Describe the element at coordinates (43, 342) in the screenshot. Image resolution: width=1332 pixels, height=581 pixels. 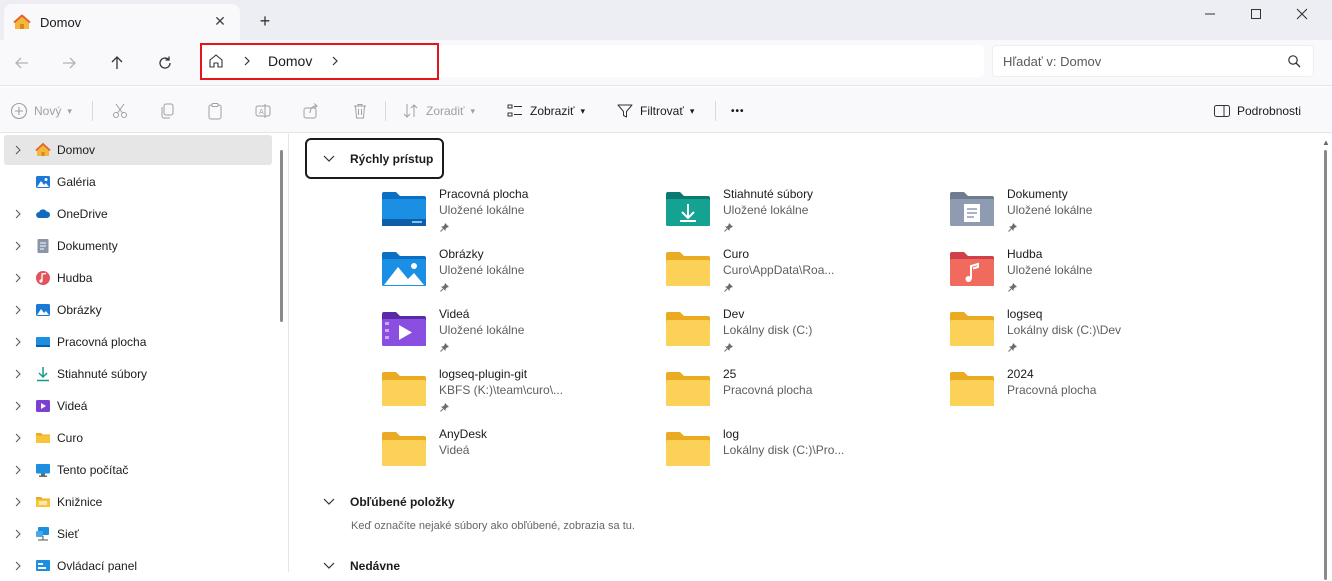
I see `desktop-icon` at that location.